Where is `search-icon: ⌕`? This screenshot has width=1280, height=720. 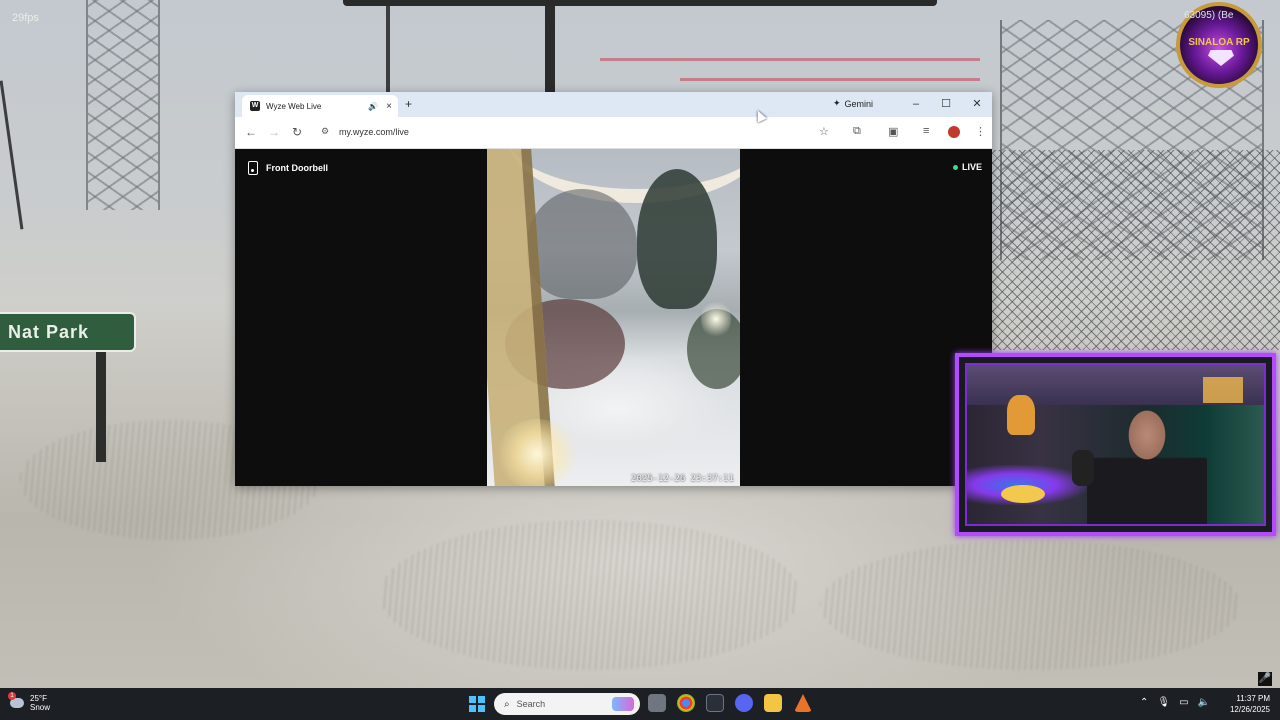
search-icon: ⌕ is located at coordinates (507, 704).